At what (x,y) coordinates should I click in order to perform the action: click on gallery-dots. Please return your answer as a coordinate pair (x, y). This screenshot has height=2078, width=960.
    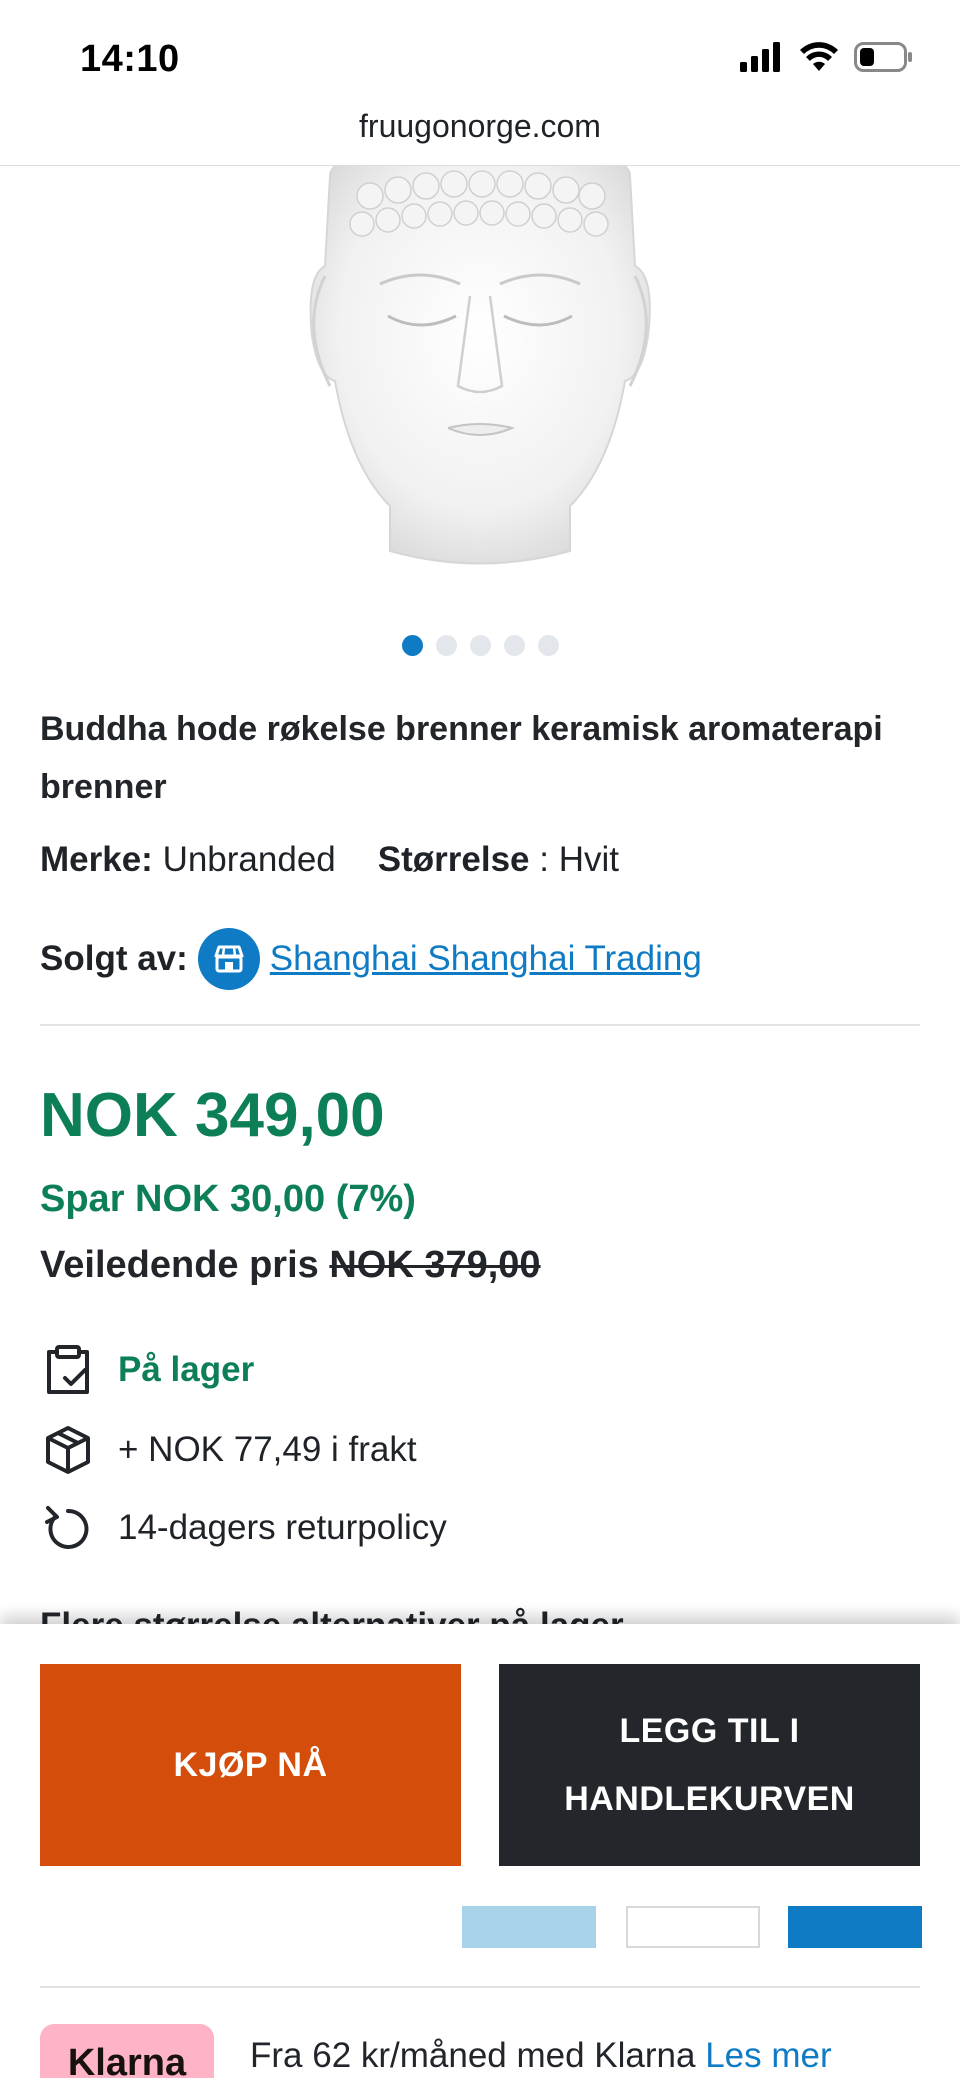
    Looking at the image, I should click on (480, 645).